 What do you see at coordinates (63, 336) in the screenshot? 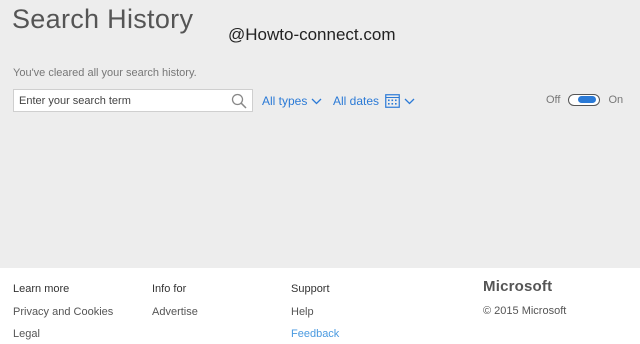
I see `legal-link: Legal` at bounding box center [63, 336].